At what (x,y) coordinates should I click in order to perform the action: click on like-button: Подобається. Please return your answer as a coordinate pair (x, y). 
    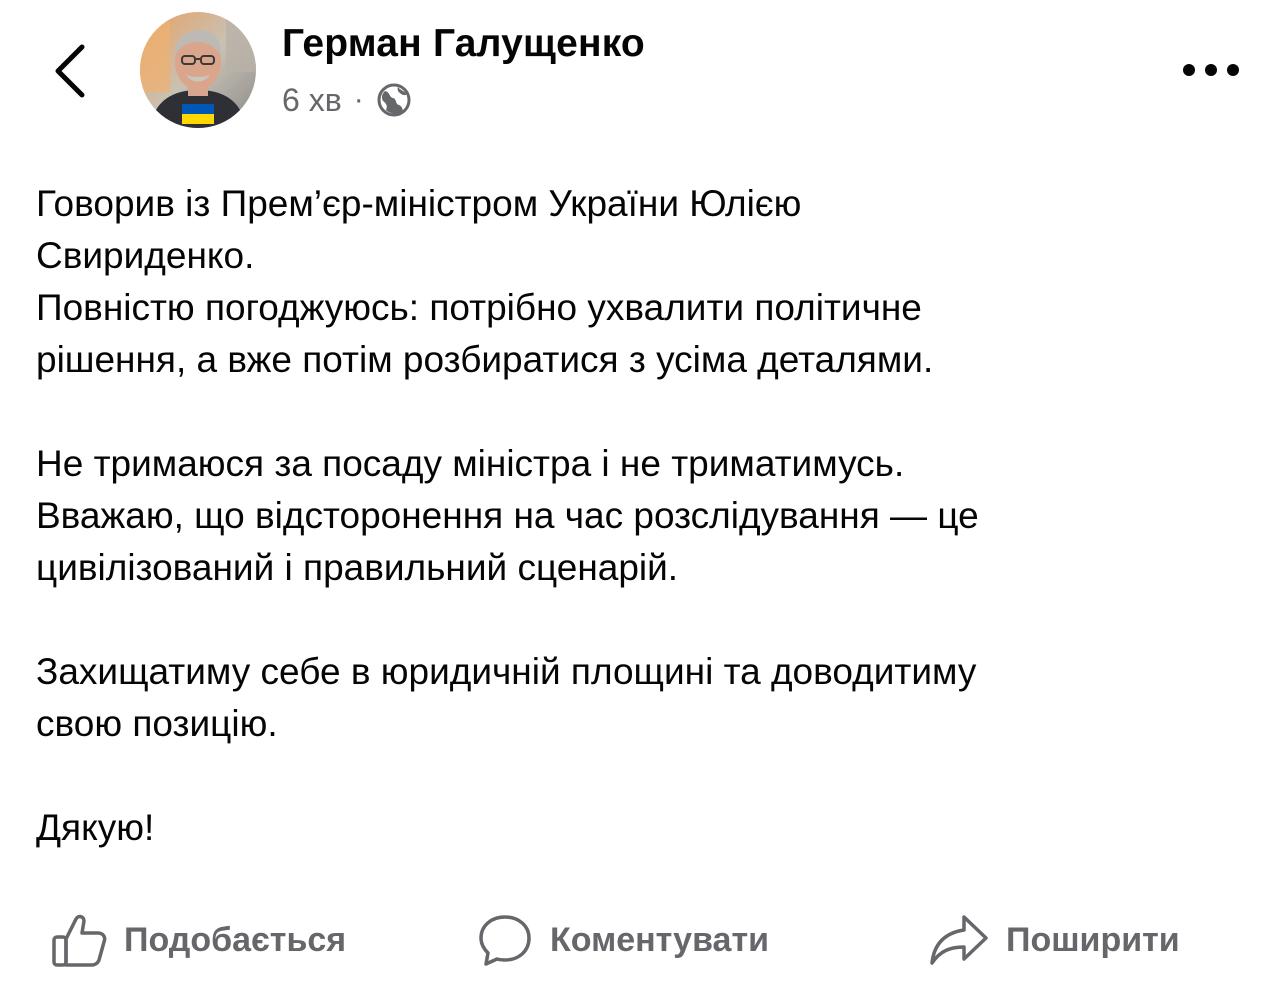
    Looking at the image, I should click on (198, 940).